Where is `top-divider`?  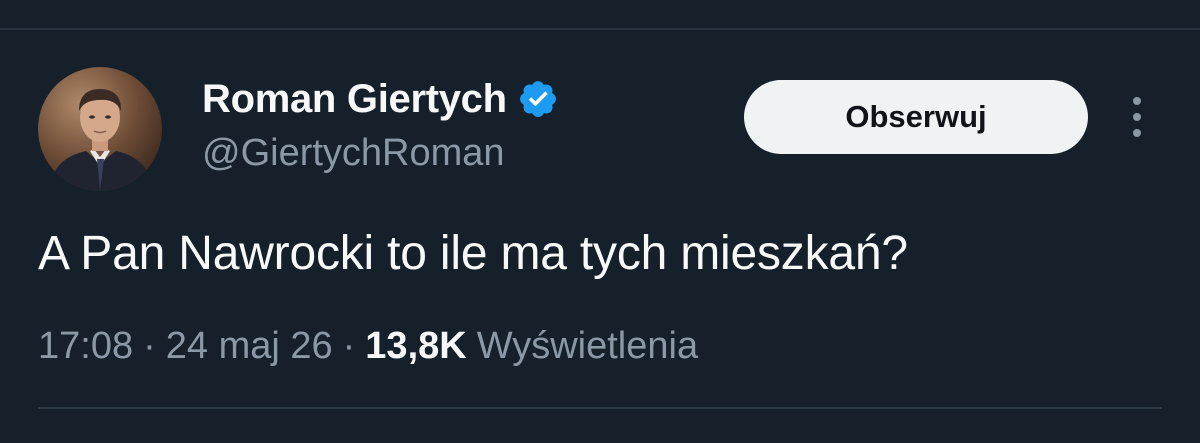
top-divider is located at coordinates (600, 29).